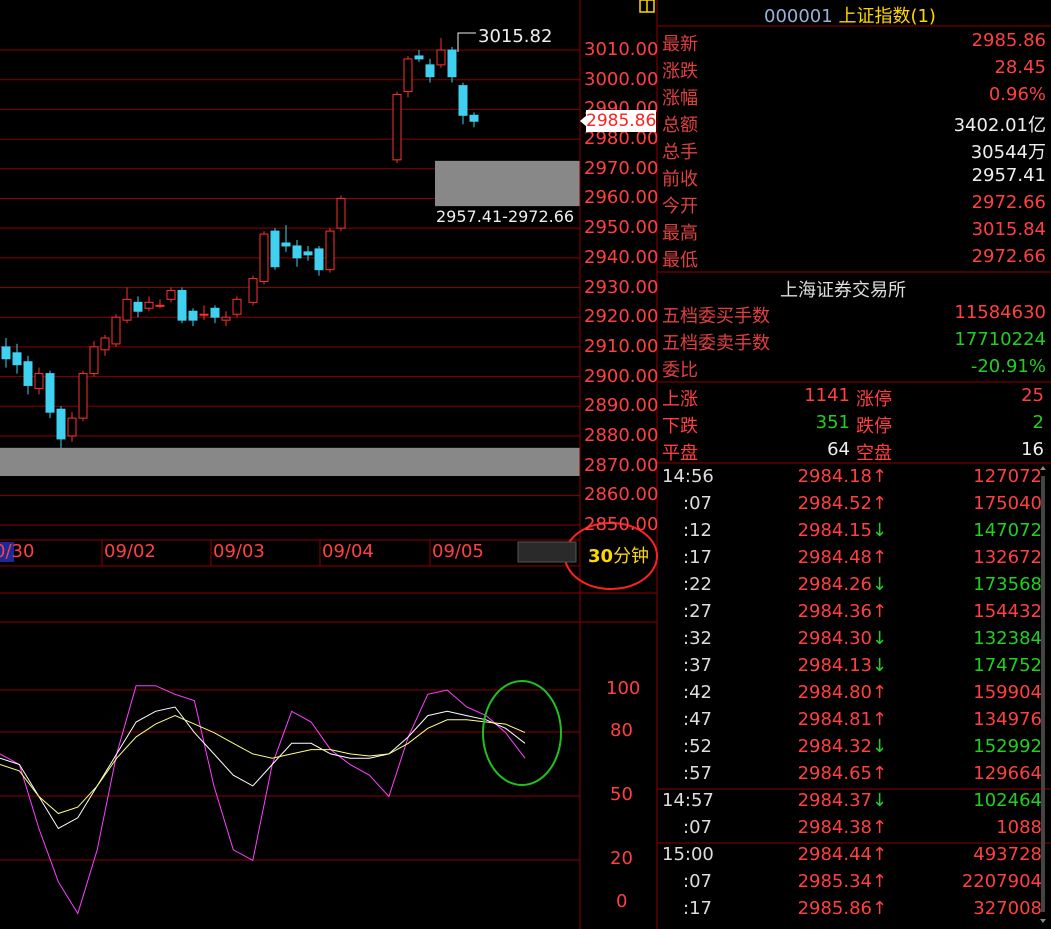 This screenshot has width=1051, height=929. I want to click on quote-label: 今开, so click(680, 206).